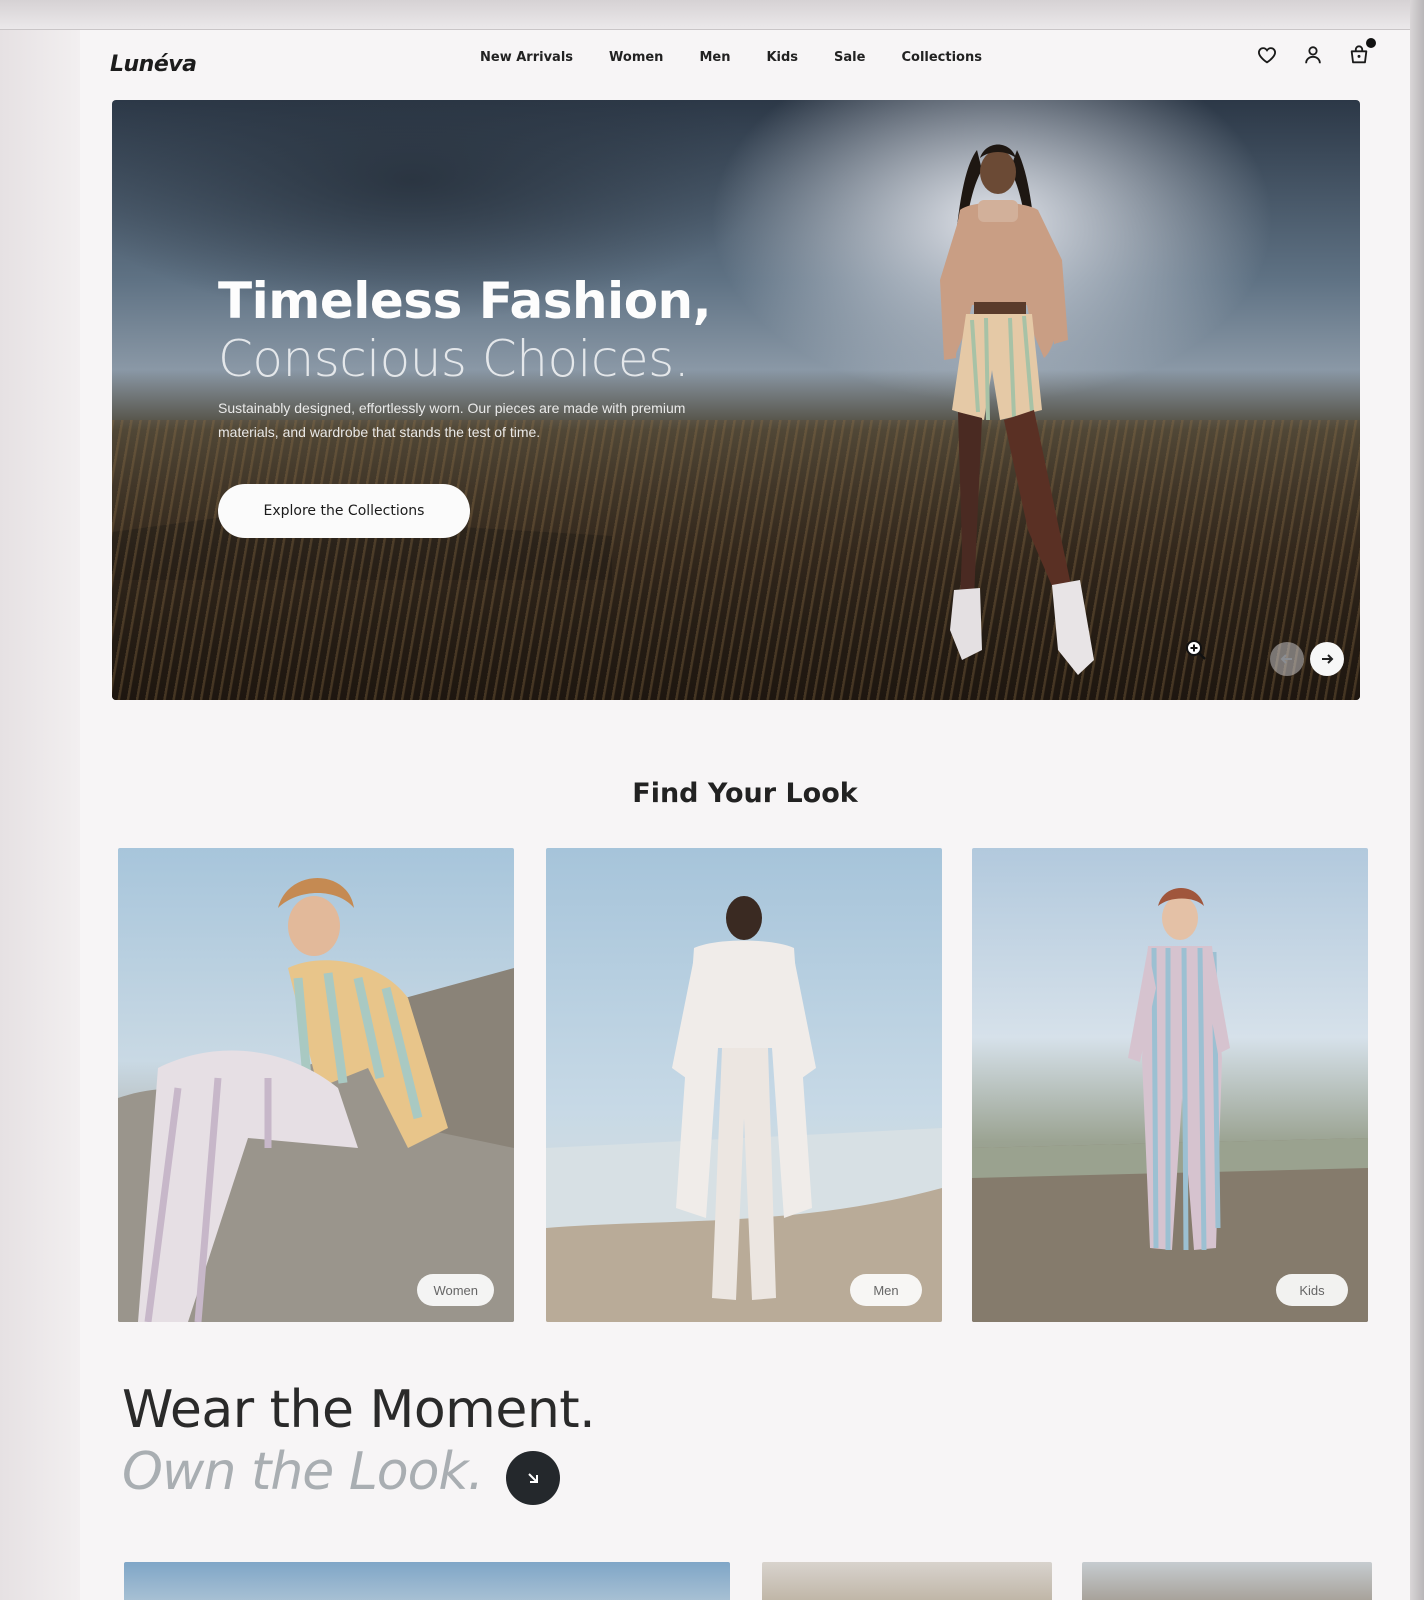 The width and height of the screenshot is (1424, 1600). I want to click on arrow-down-right-icon, so click(532, 1478).